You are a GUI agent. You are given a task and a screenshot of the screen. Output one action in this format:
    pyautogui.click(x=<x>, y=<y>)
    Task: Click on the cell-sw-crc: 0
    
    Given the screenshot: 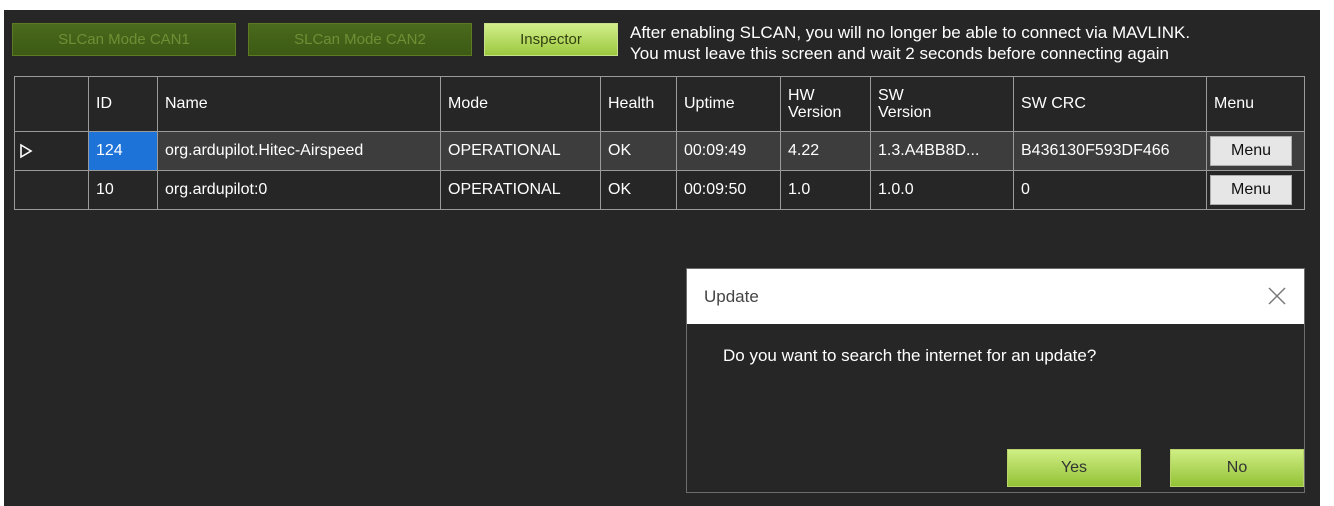 What is the action you would take?
    pyautogui.click(x=1110, y=190)
    